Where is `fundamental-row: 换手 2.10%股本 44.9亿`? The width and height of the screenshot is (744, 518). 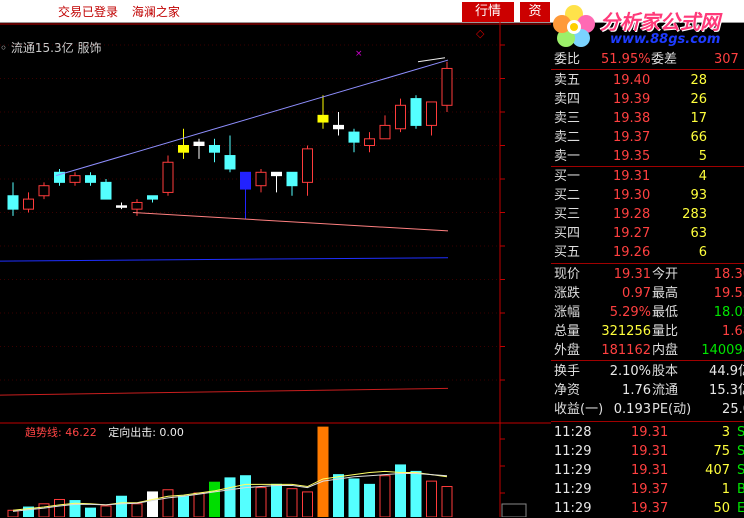 fundamental-row: 换手 2.10%股本 44.9亿 is located at coordinates (647, 371).